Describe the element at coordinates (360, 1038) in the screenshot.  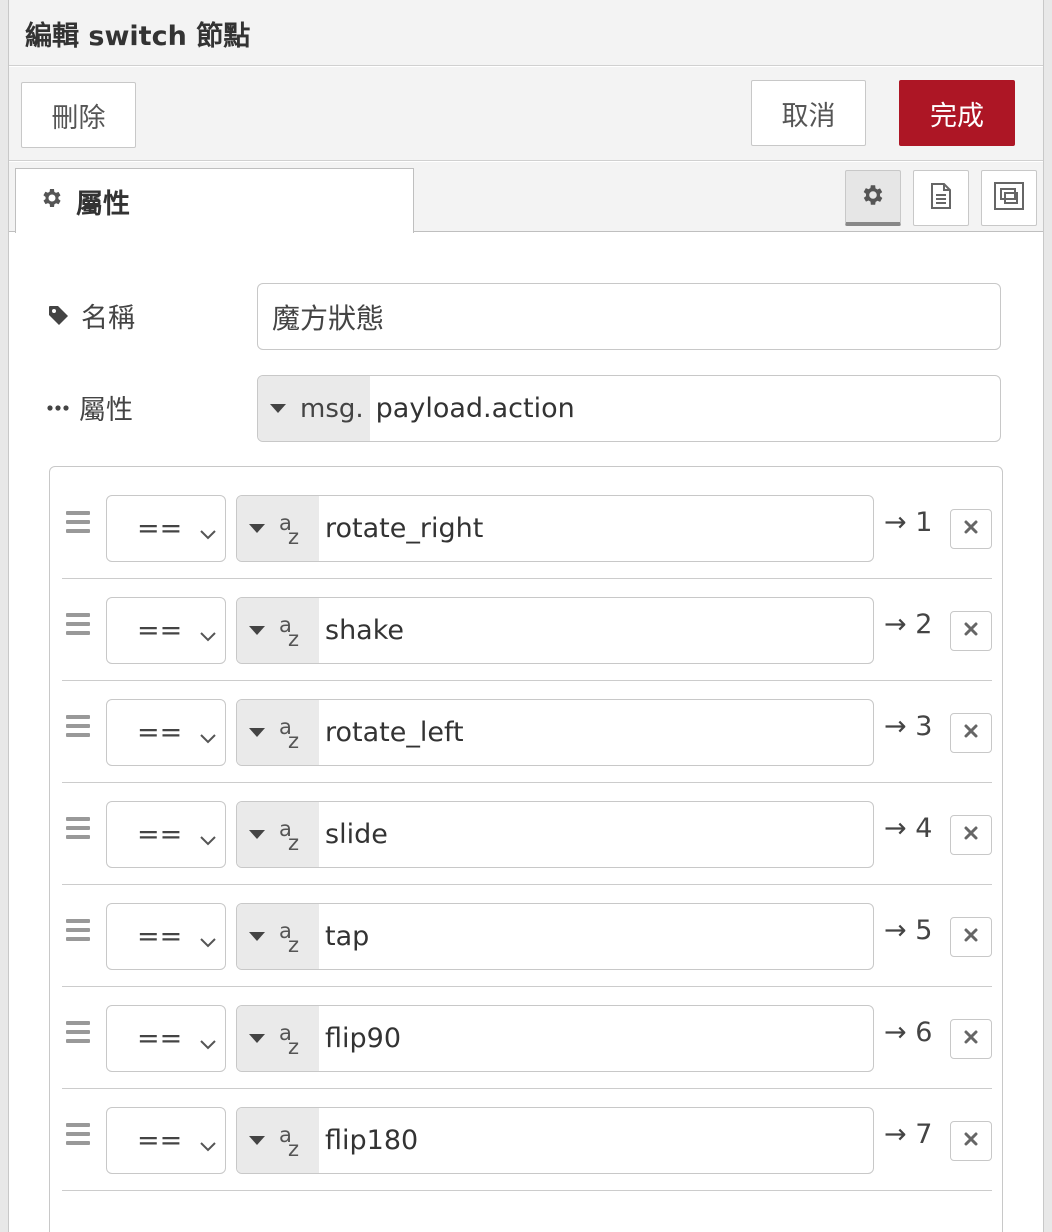
I see `rule-value: flip90` at that location.